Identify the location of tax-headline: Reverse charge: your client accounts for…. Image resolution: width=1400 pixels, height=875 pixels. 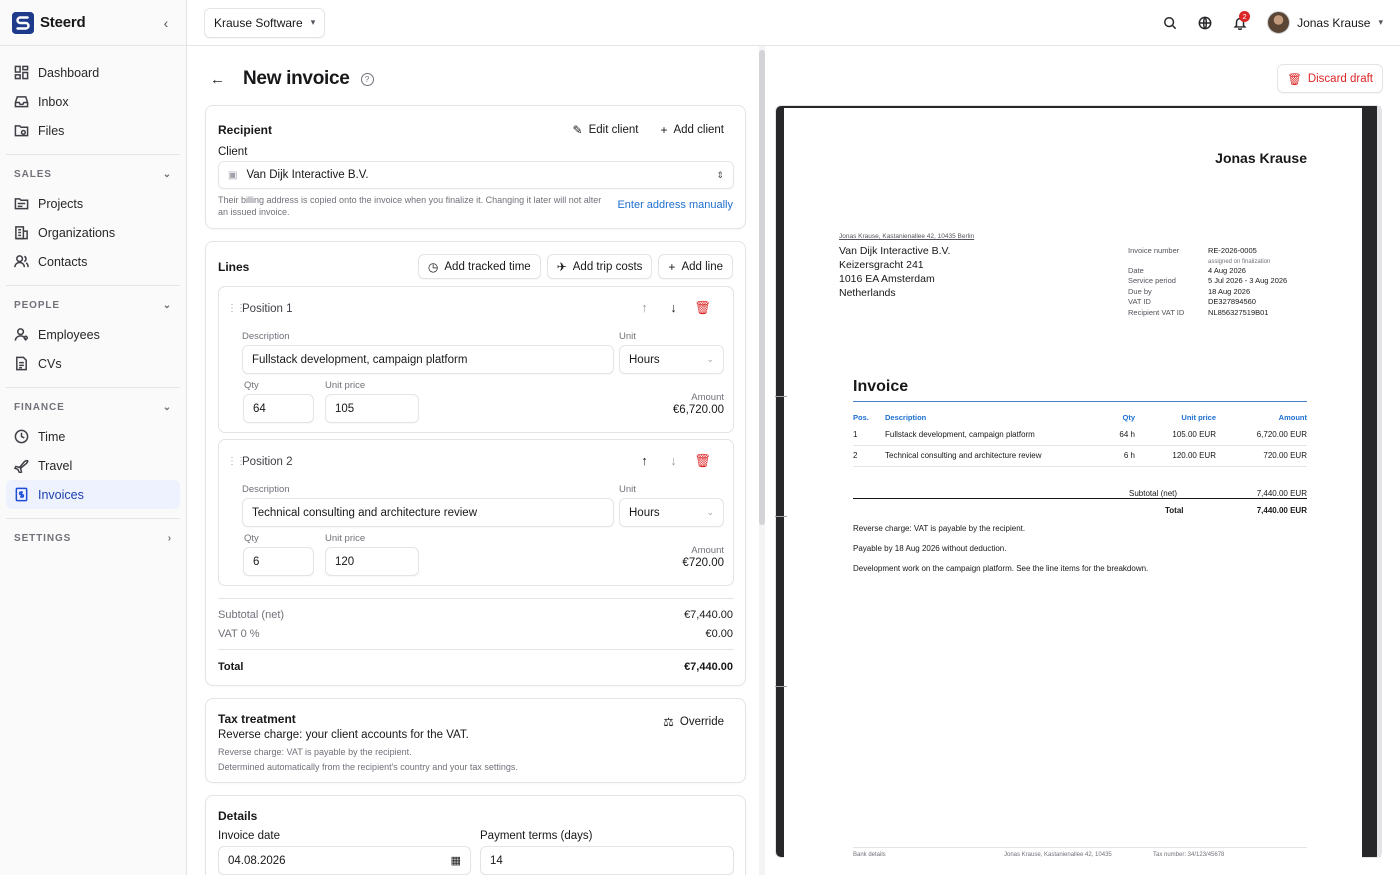
(343, 735).